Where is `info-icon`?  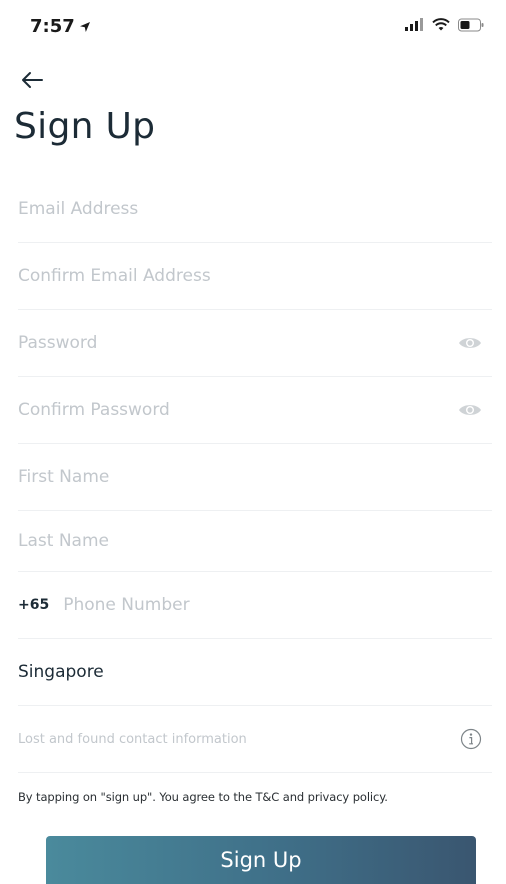
info-icon is located at coordinates (471, 739).